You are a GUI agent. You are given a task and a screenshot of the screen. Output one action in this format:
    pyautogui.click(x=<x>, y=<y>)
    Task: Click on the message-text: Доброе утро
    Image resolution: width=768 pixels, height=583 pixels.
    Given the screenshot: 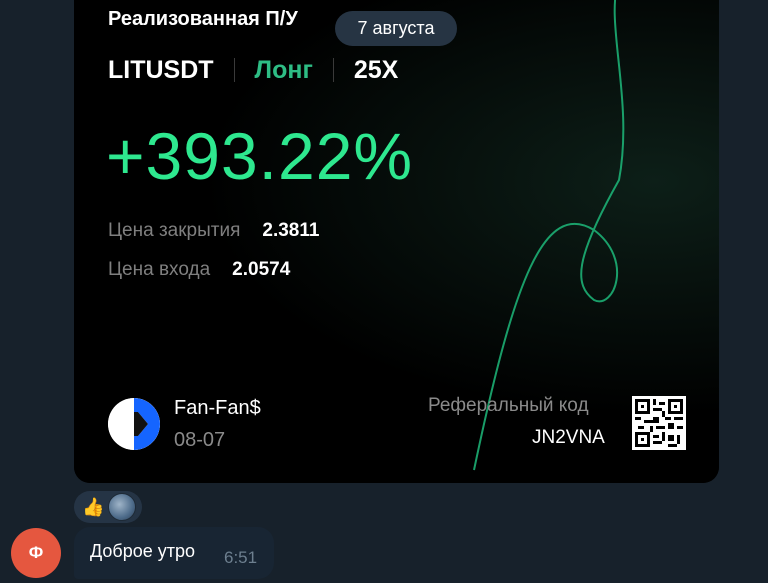 What is the action you would take?
    pyautogui.click(x=143, y=551)
    